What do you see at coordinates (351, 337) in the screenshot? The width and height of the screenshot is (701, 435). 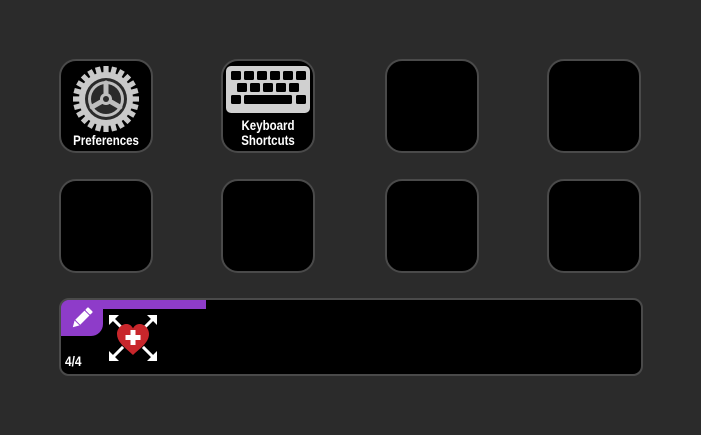 I see `dial-touch-strip: 4/4` at bounding box center [351, 337].